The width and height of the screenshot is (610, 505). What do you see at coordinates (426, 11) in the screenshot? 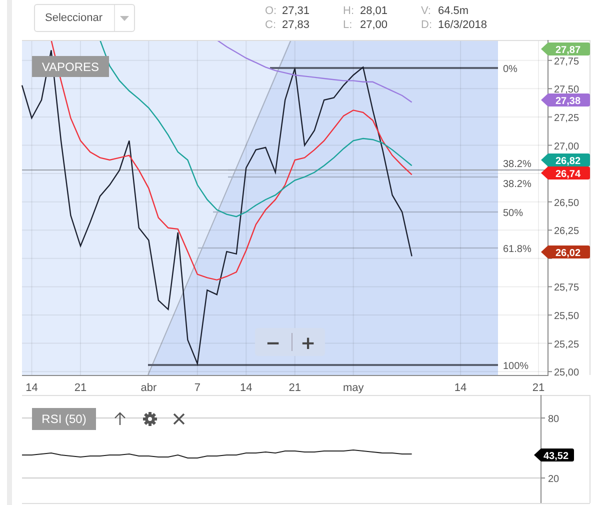
I see `ohlc-label: V:` at bounding box center [426, 11].